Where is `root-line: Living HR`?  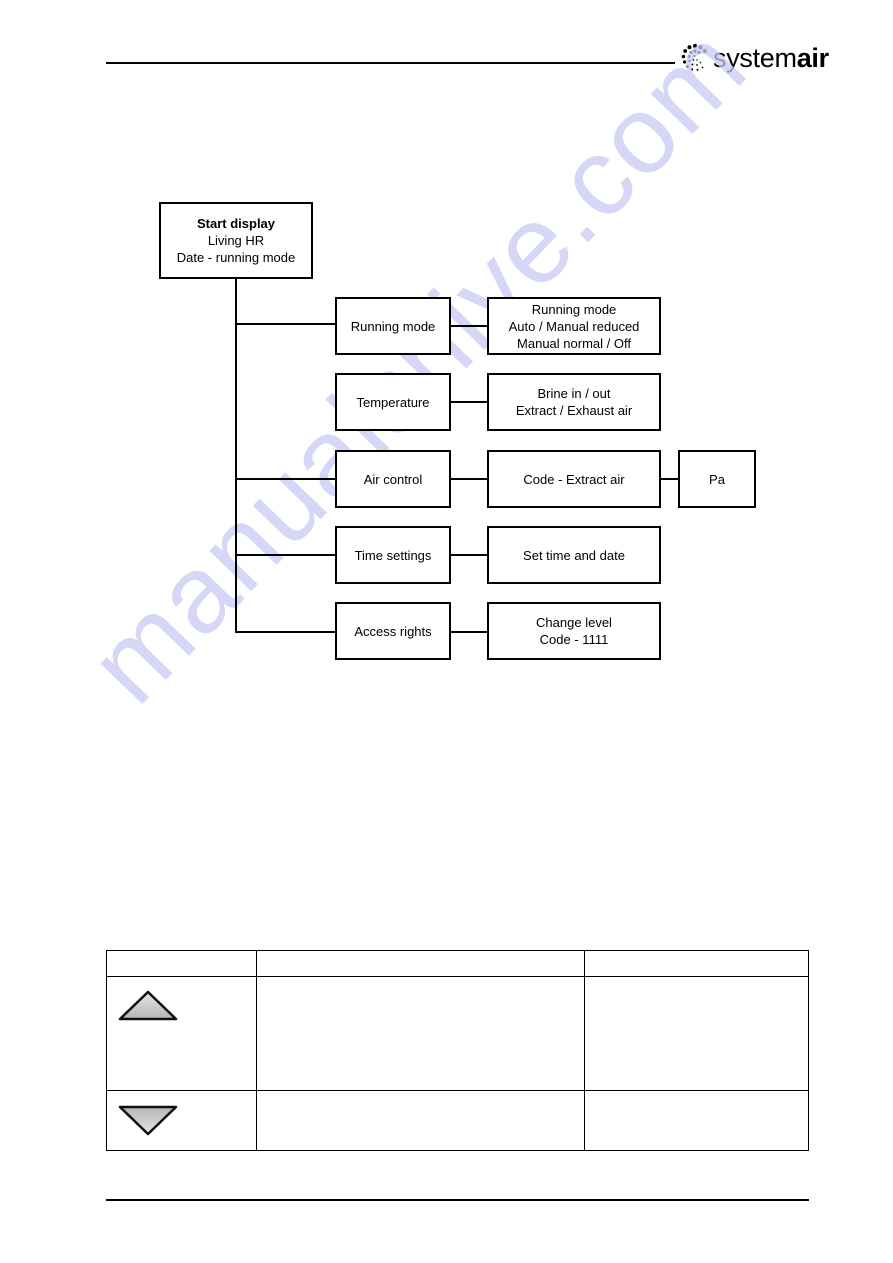 root-line: Living HR is located at coordinates (236, 240).